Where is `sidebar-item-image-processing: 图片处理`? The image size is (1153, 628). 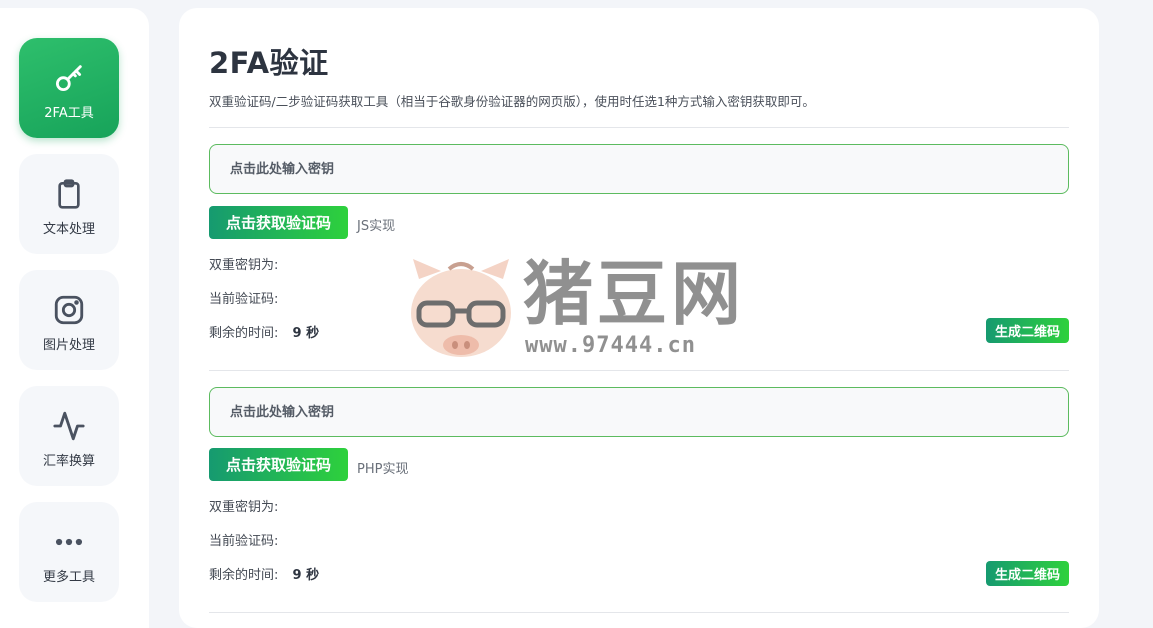 sidebar-item-image-processing: 图片处理 is located at coordinates (69, 320).